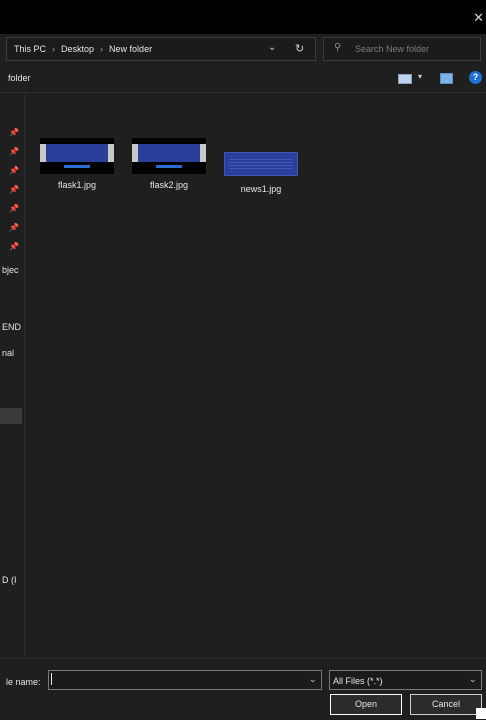 The image size is (486, 720). Describe the element at coordinates (358, 681) in the screenshot. I see `file-type-value: All Files (*.*)` at that location.